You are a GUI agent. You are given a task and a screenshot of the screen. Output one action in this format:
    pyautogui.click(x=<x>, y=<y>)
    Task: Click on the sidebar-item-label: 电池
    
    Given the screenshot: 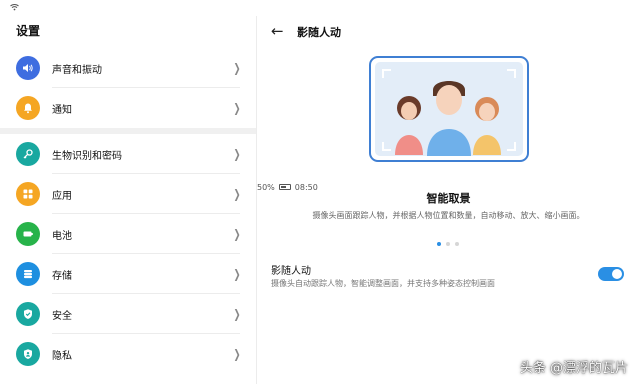 What is the action you would take?
    pyautogui.click(x=62, y=236)
    